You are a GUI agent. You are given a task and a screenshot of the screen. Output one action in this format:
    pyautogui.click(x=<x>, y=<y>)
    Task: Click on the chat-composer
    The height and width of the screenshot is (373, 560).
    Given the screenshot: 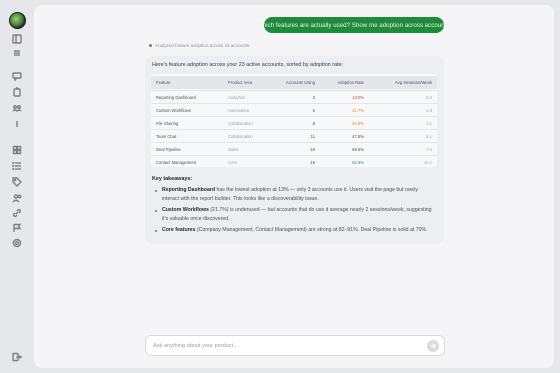 What is the action you would take?
    pyautogui.click(x=295, y=345)
    